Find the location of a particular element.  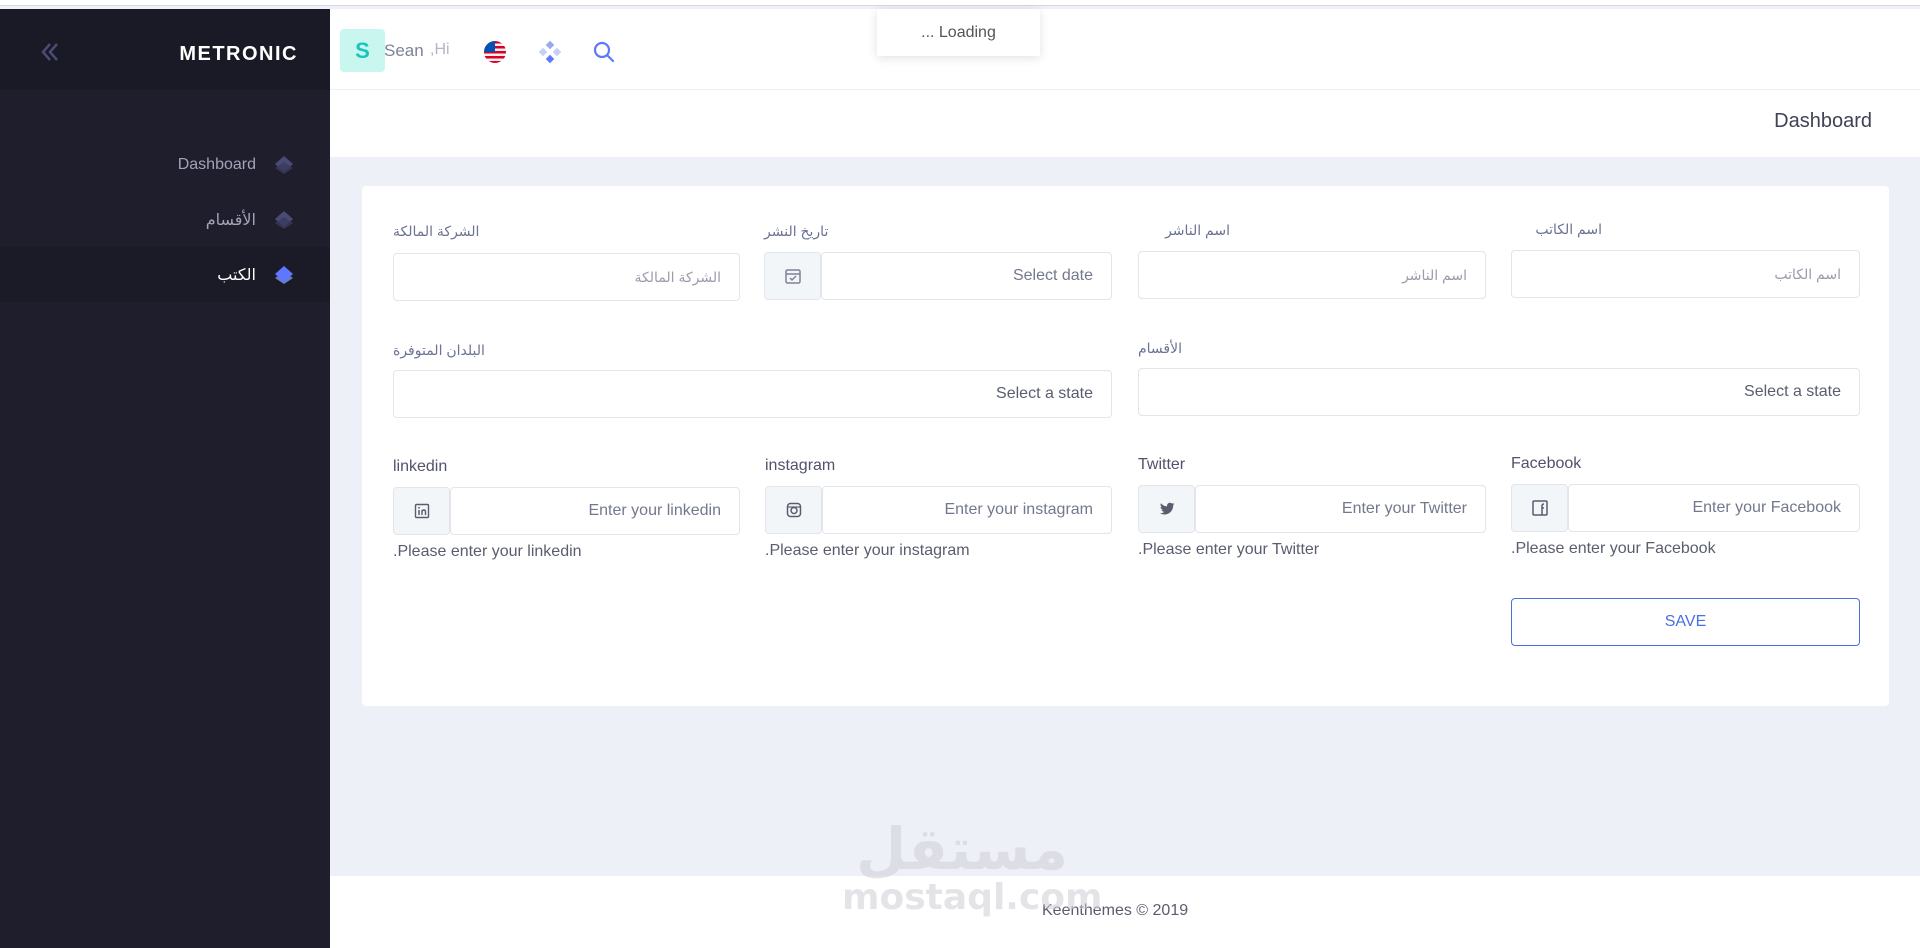

facebook-hint: .Please enter your Facebook is located at coordinates (1613, 548).